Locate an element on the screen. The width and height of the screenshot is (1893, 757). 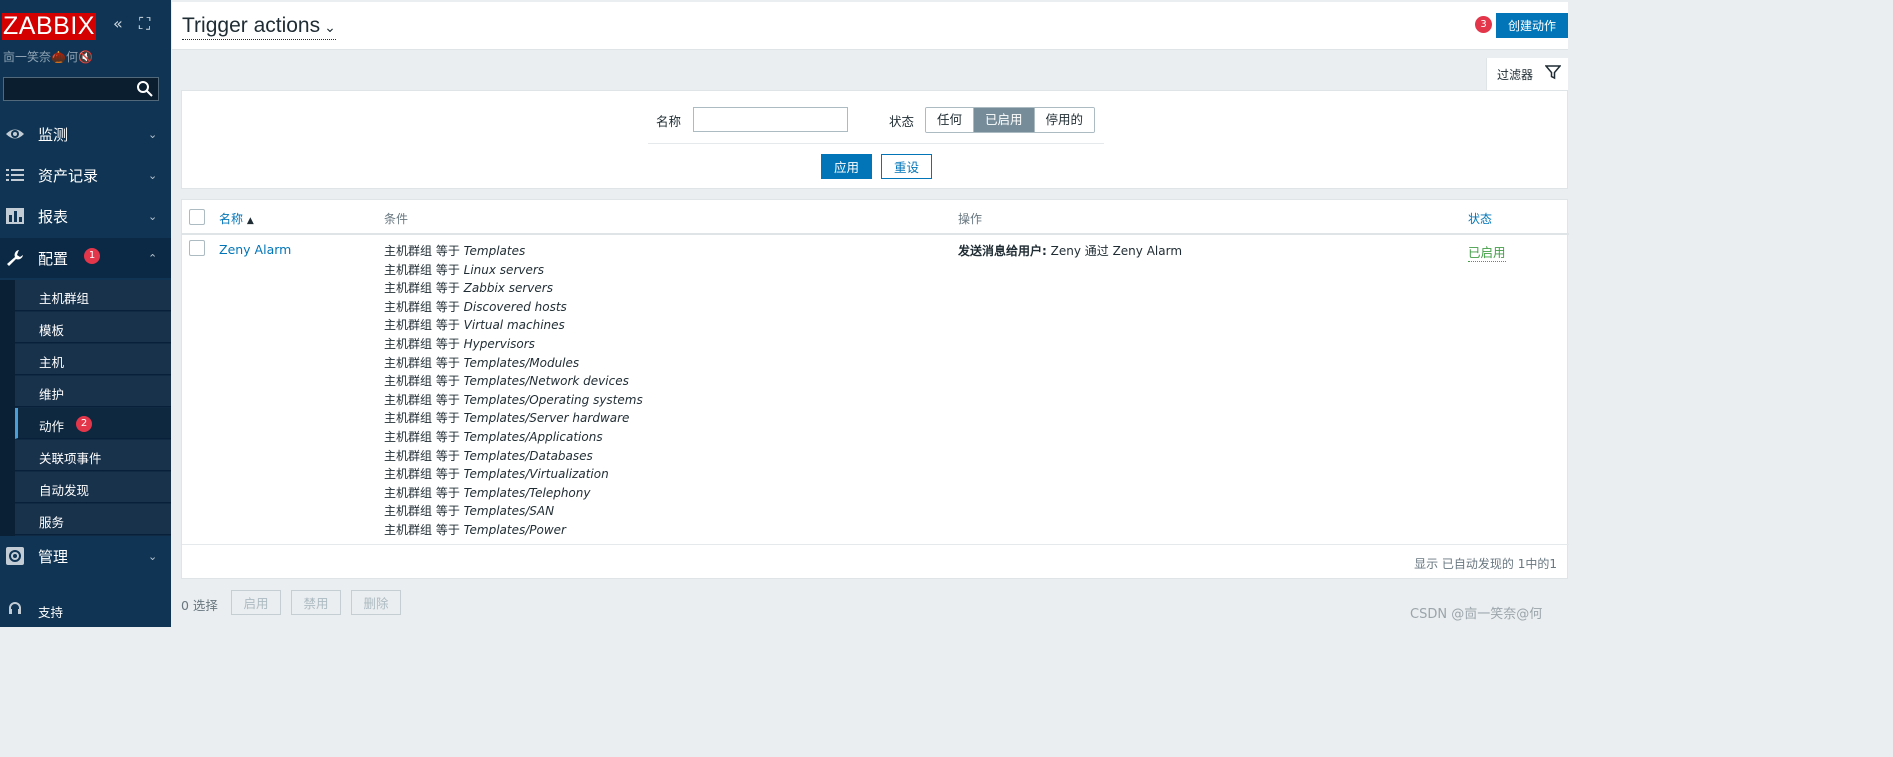
status-toggle-link: 已启用 is located at coordinates (1487, 252).